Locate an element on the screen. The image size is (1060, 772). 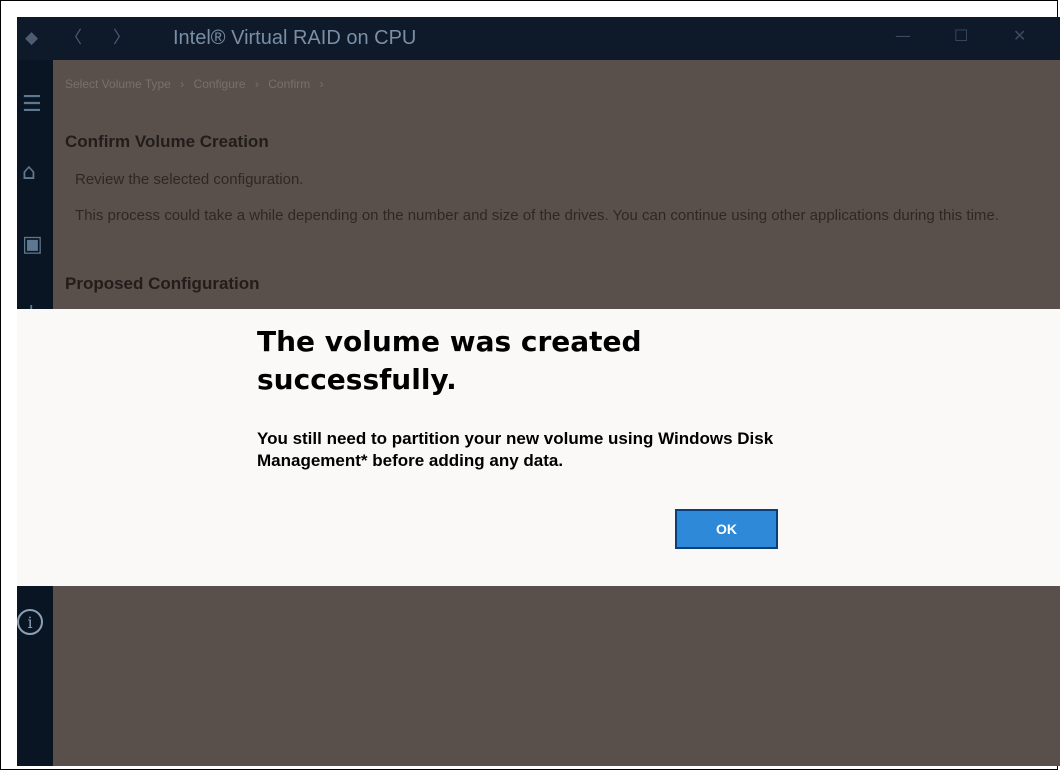
home-icon: ⌂ is located at coordinates (29, 173).